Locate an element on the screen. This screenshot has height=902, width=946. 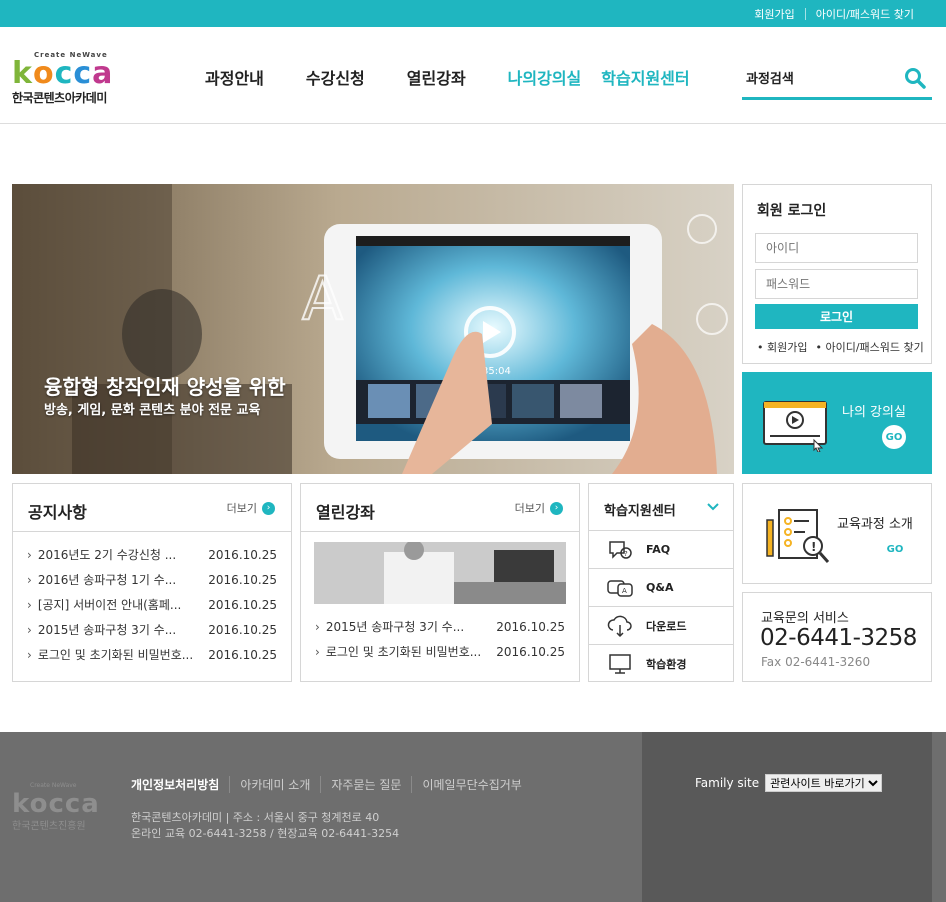
monitor-icon is located at coordinates (620, 663).